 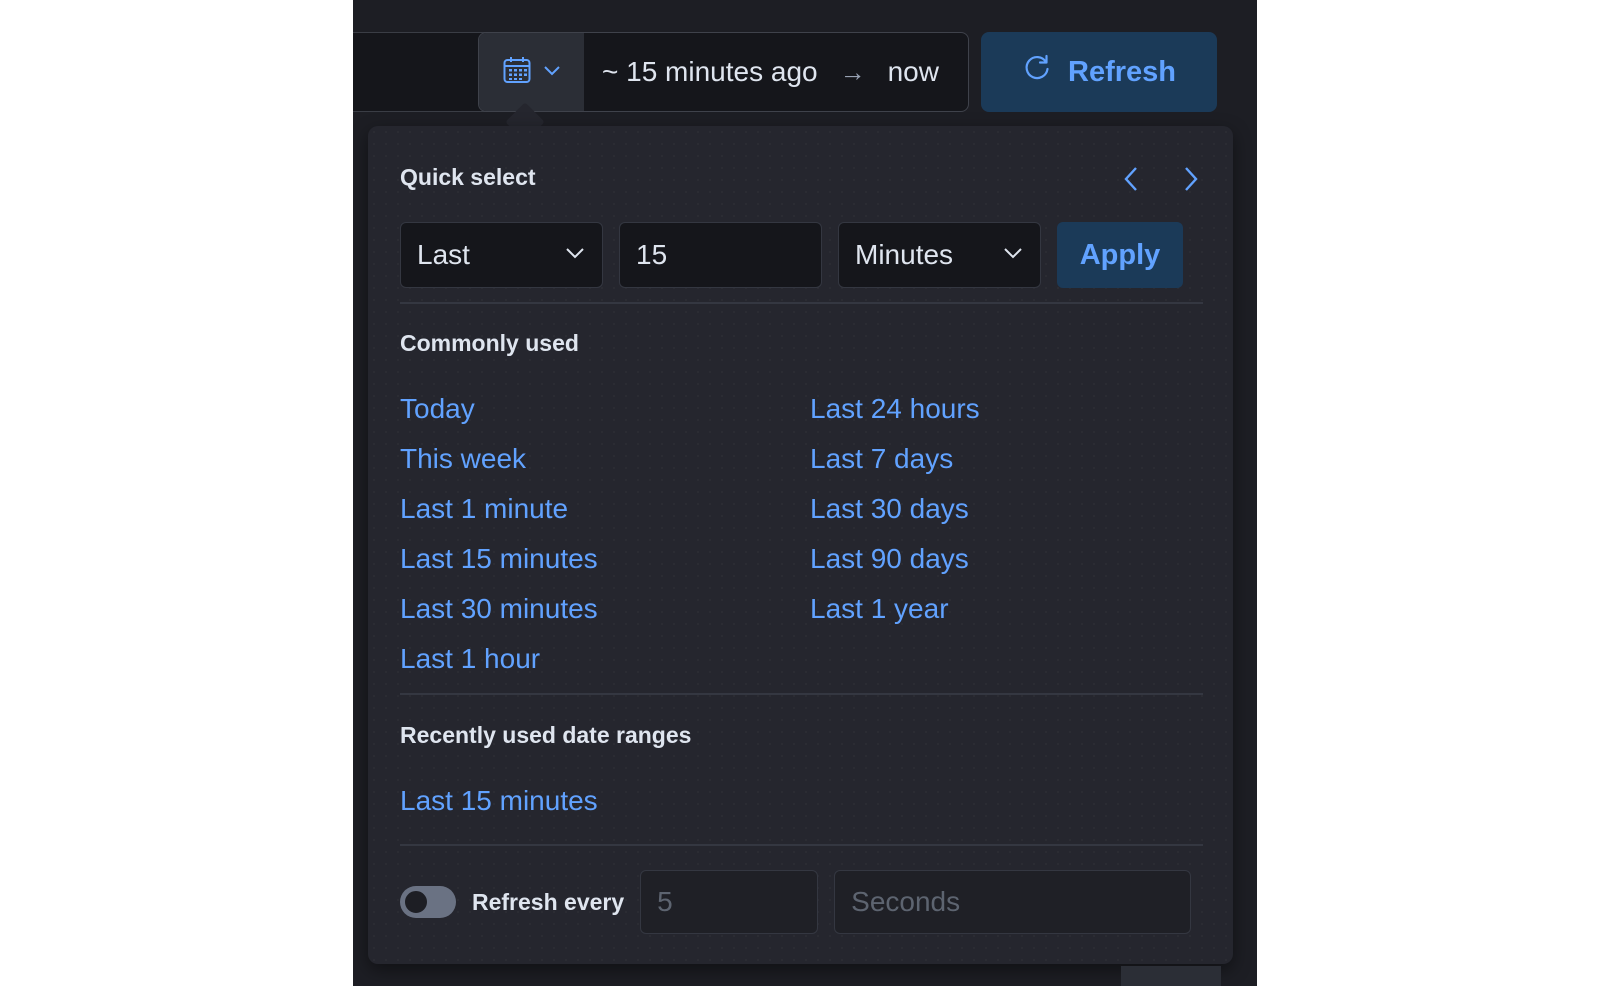 I want to click on common-range-link: Last 1 hour, so click(x=605, y=659).